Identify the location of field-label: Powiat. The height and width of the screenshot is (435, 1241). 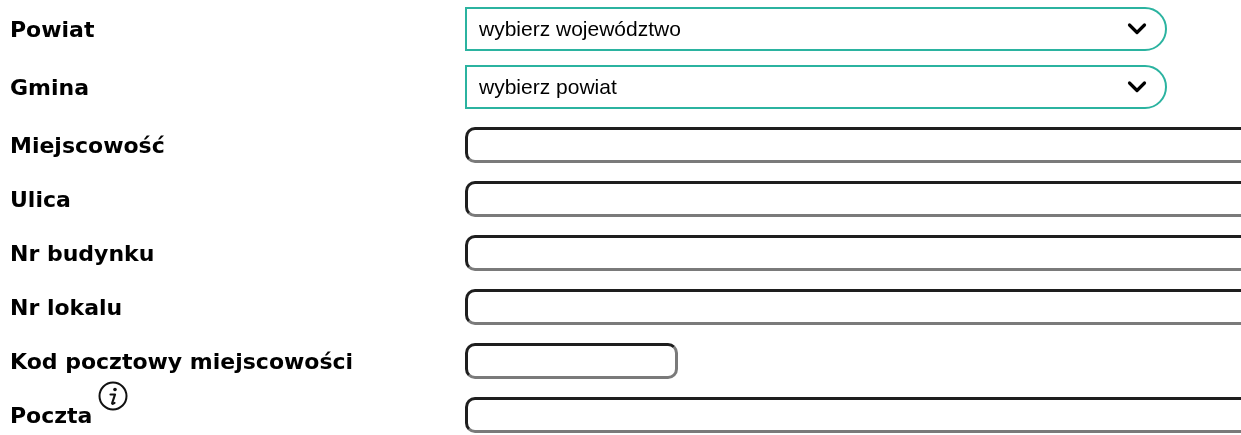
(52, 29).